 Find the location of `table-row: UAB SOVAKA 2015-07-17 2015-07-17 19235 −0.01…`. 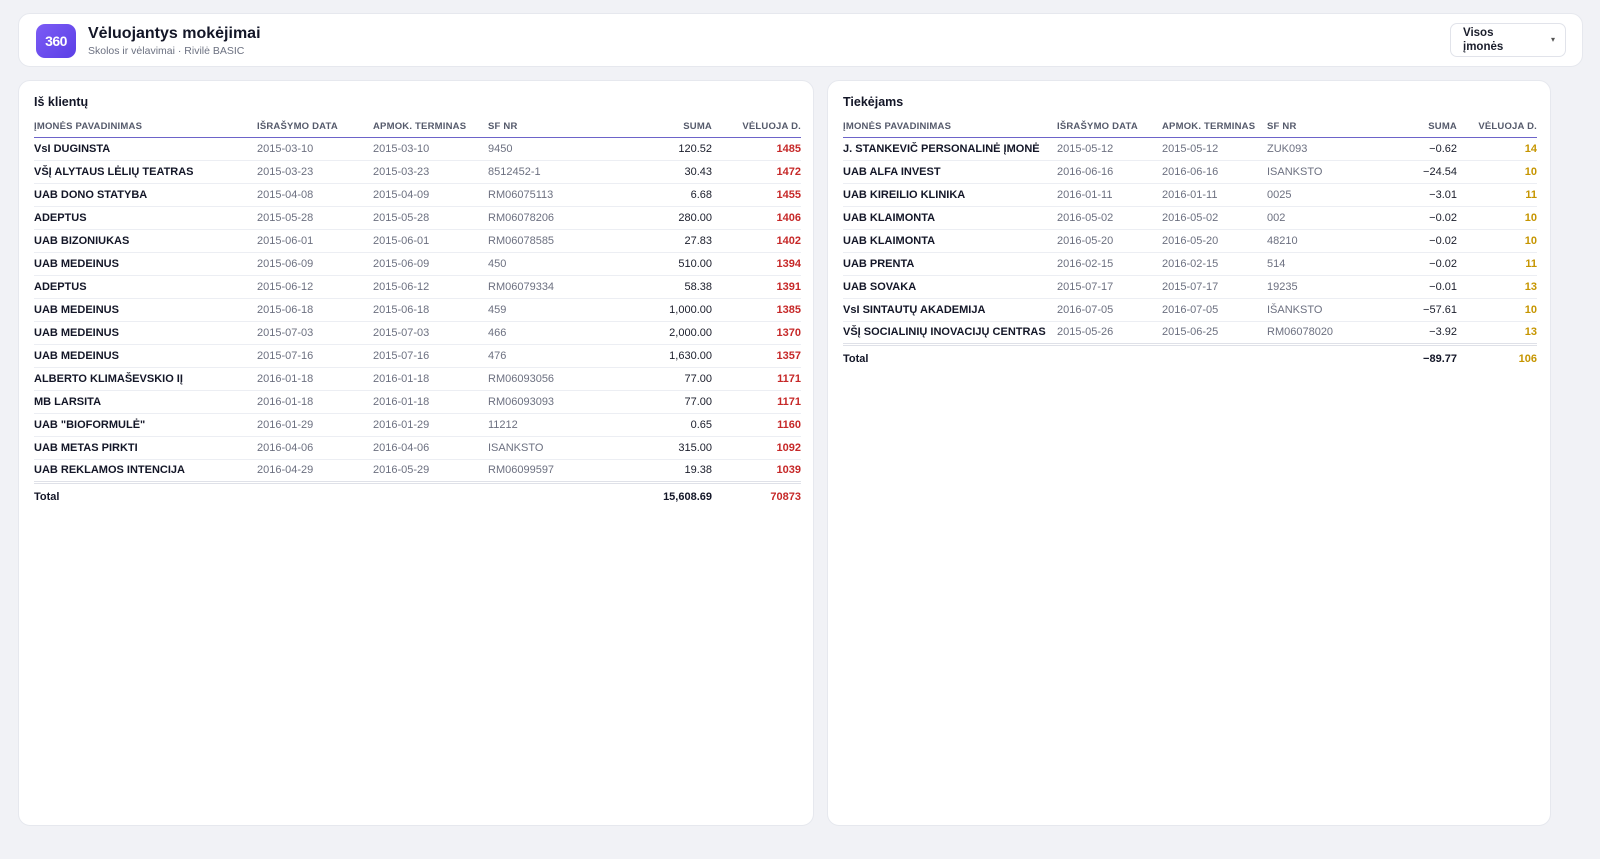

table-row: UAB SOVAKA 2015-07-17 2015-07-17 19235 −0.01… is located at coordinates (1190, 287).